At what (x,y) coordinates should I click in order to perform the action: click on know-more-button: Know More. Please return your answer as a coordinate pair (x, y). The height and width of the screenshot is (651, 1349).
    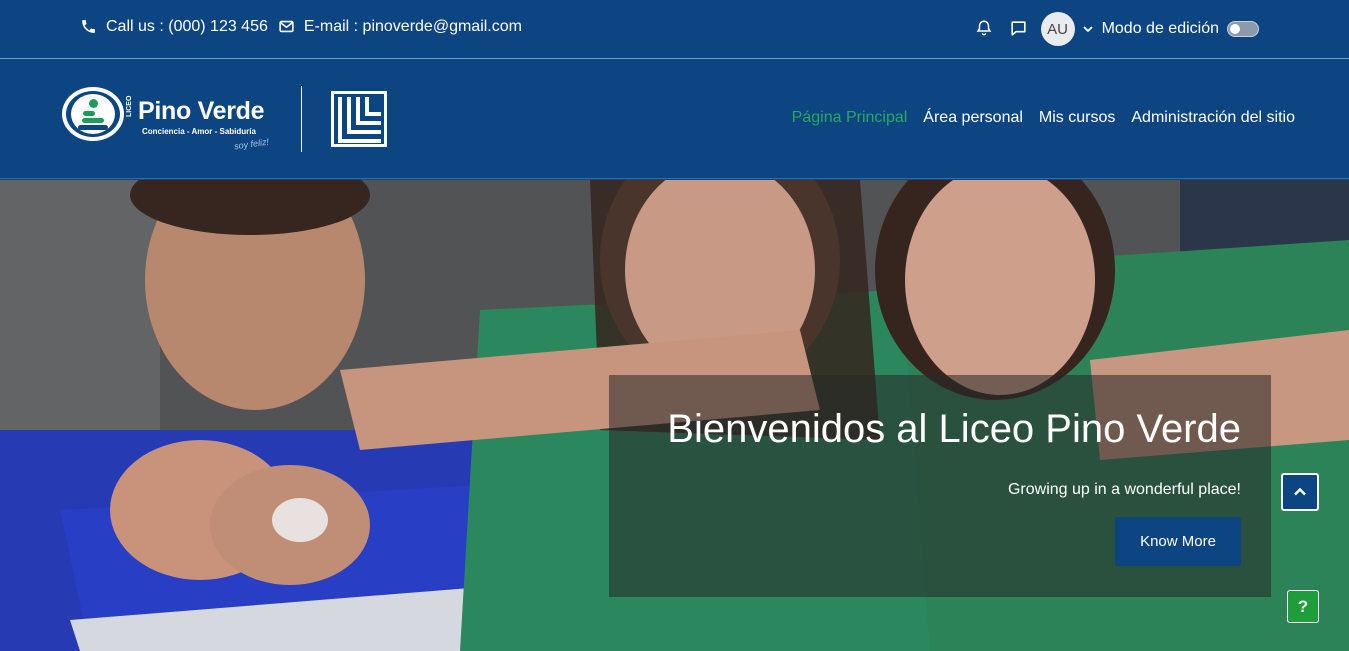
    Looking at the image, I should click on (1178, 541).